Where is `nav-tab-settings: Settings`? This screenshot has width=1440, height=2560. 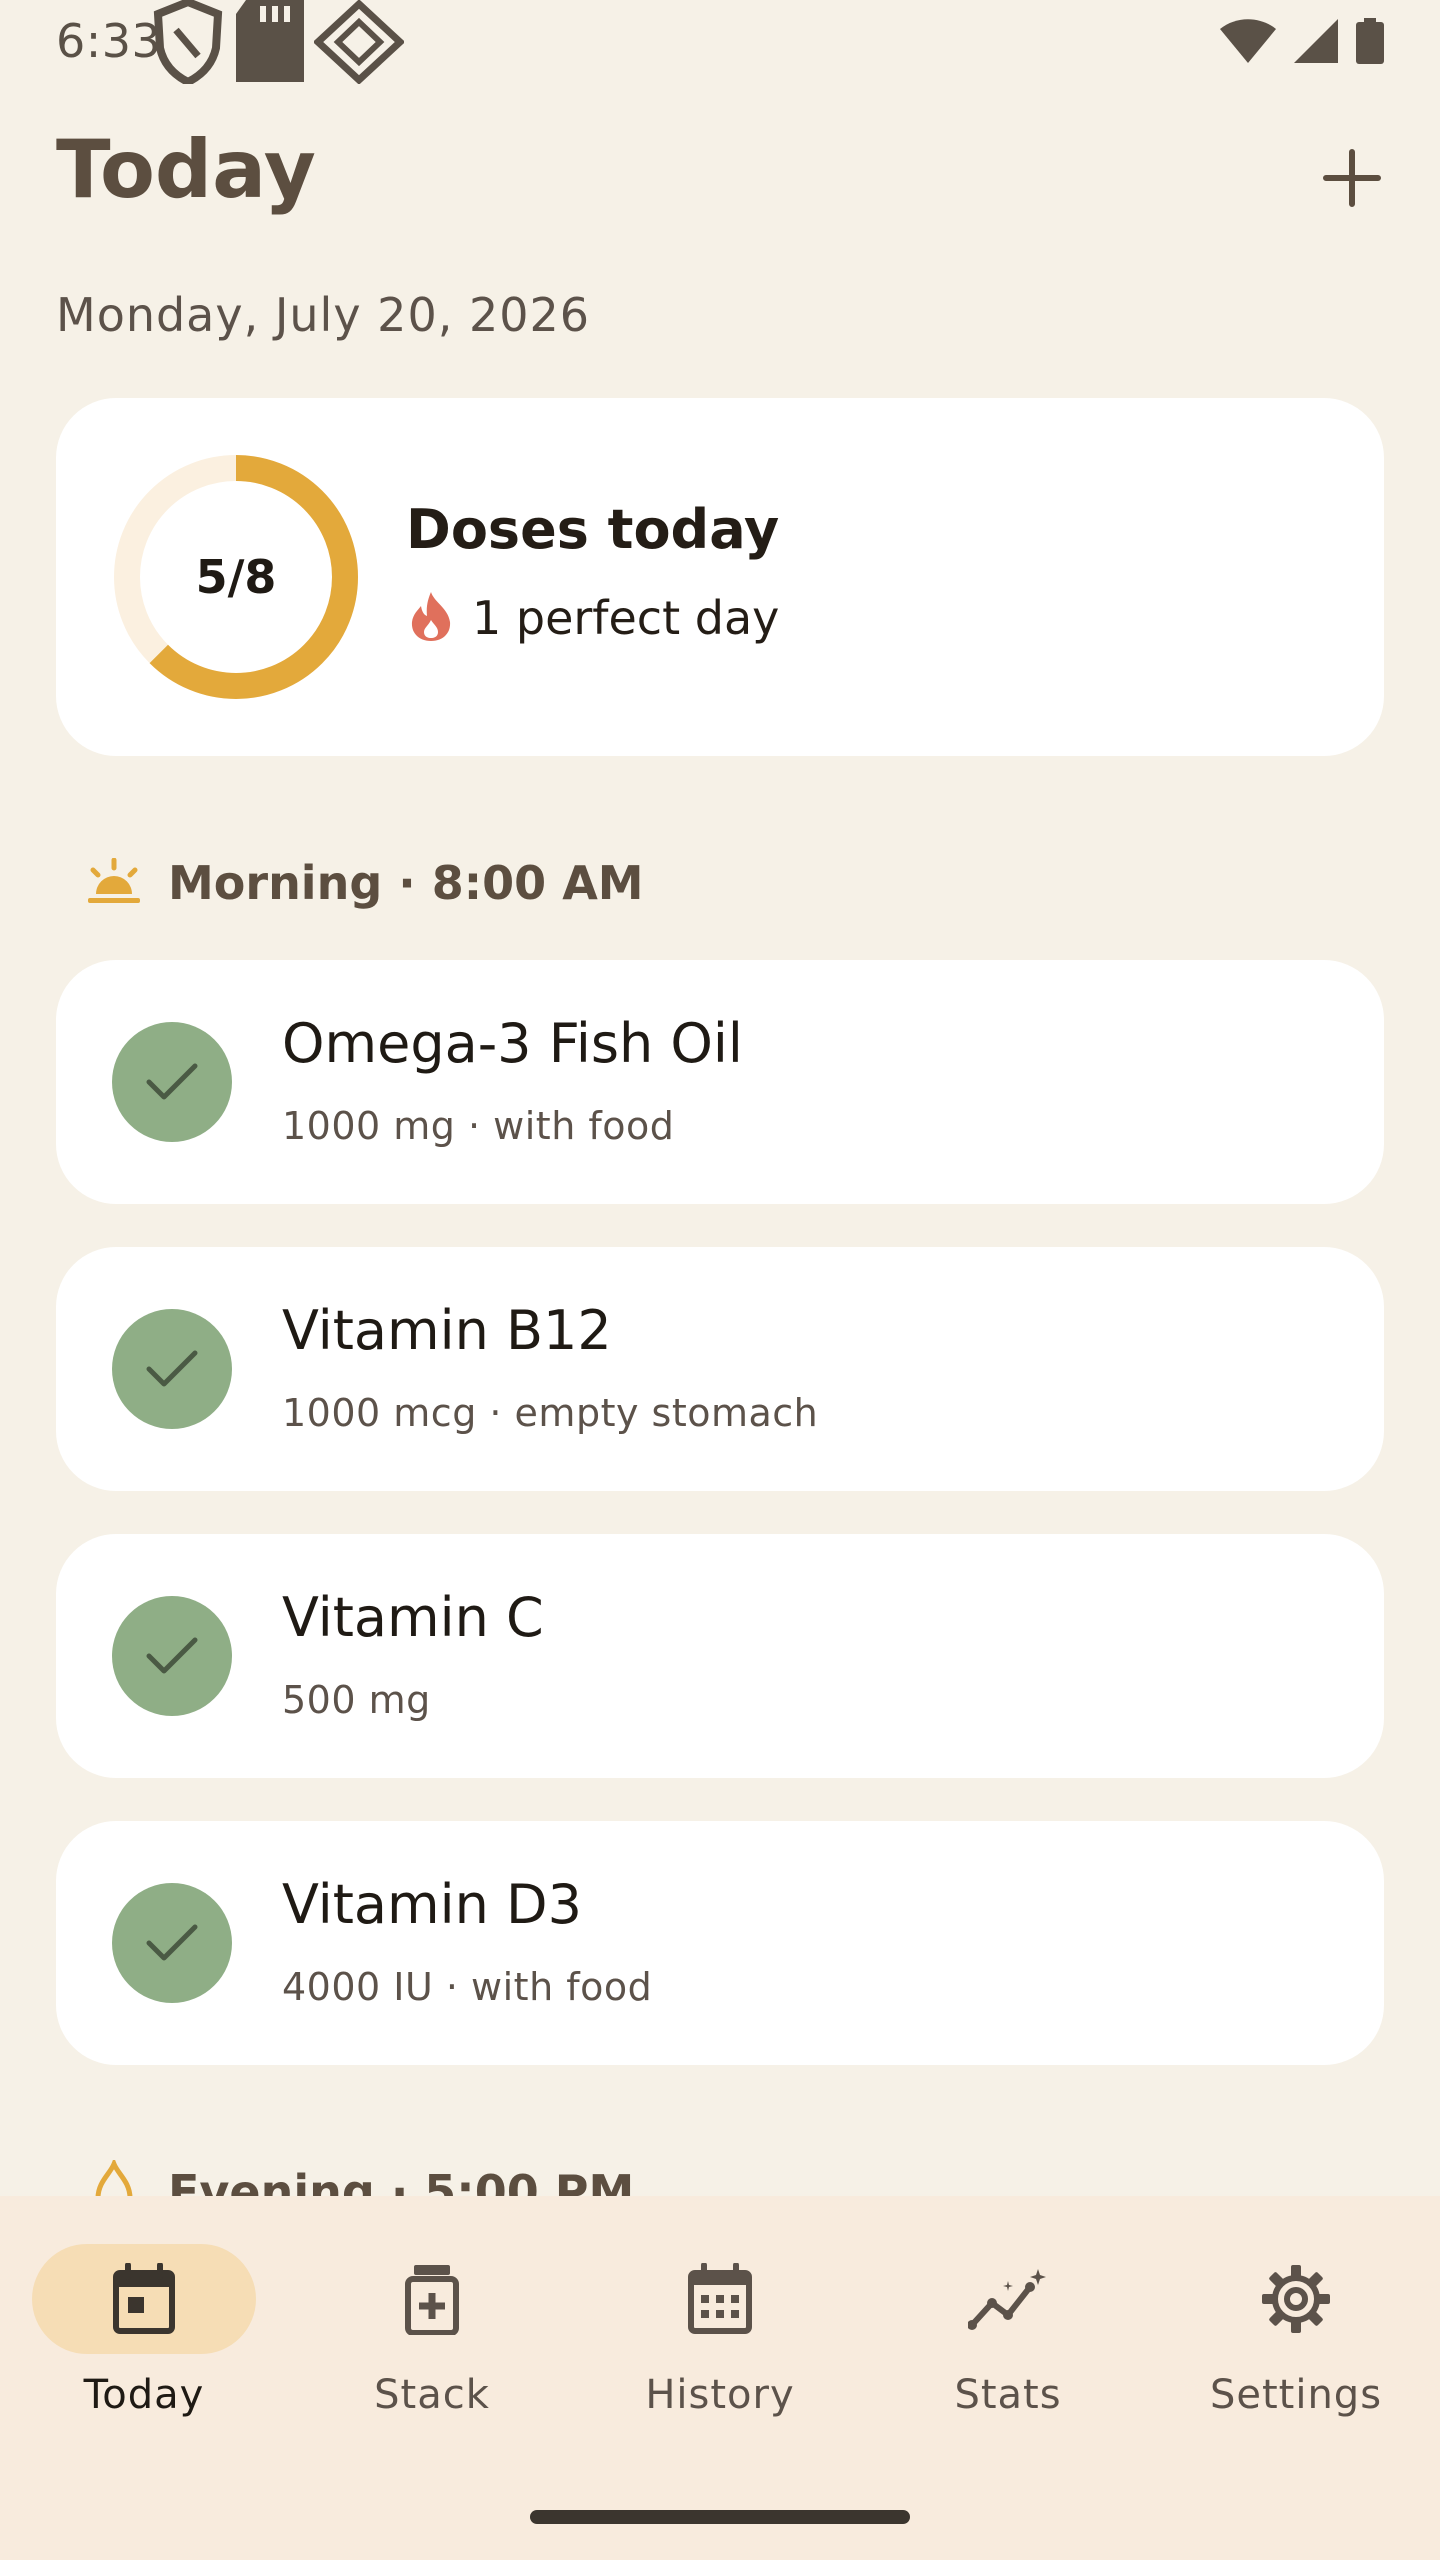 nav-tab-settings: Settings is located at coordinates (1296, 2344).